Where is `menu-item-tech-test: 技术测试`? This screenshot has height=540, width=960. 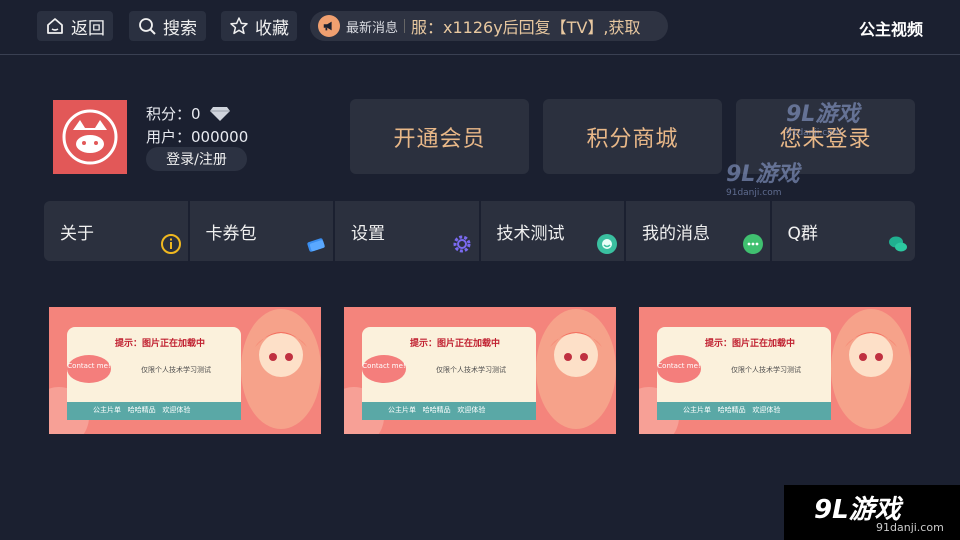 menu-item-tech-test: 技术测试 is located at coordinates (553, 231).